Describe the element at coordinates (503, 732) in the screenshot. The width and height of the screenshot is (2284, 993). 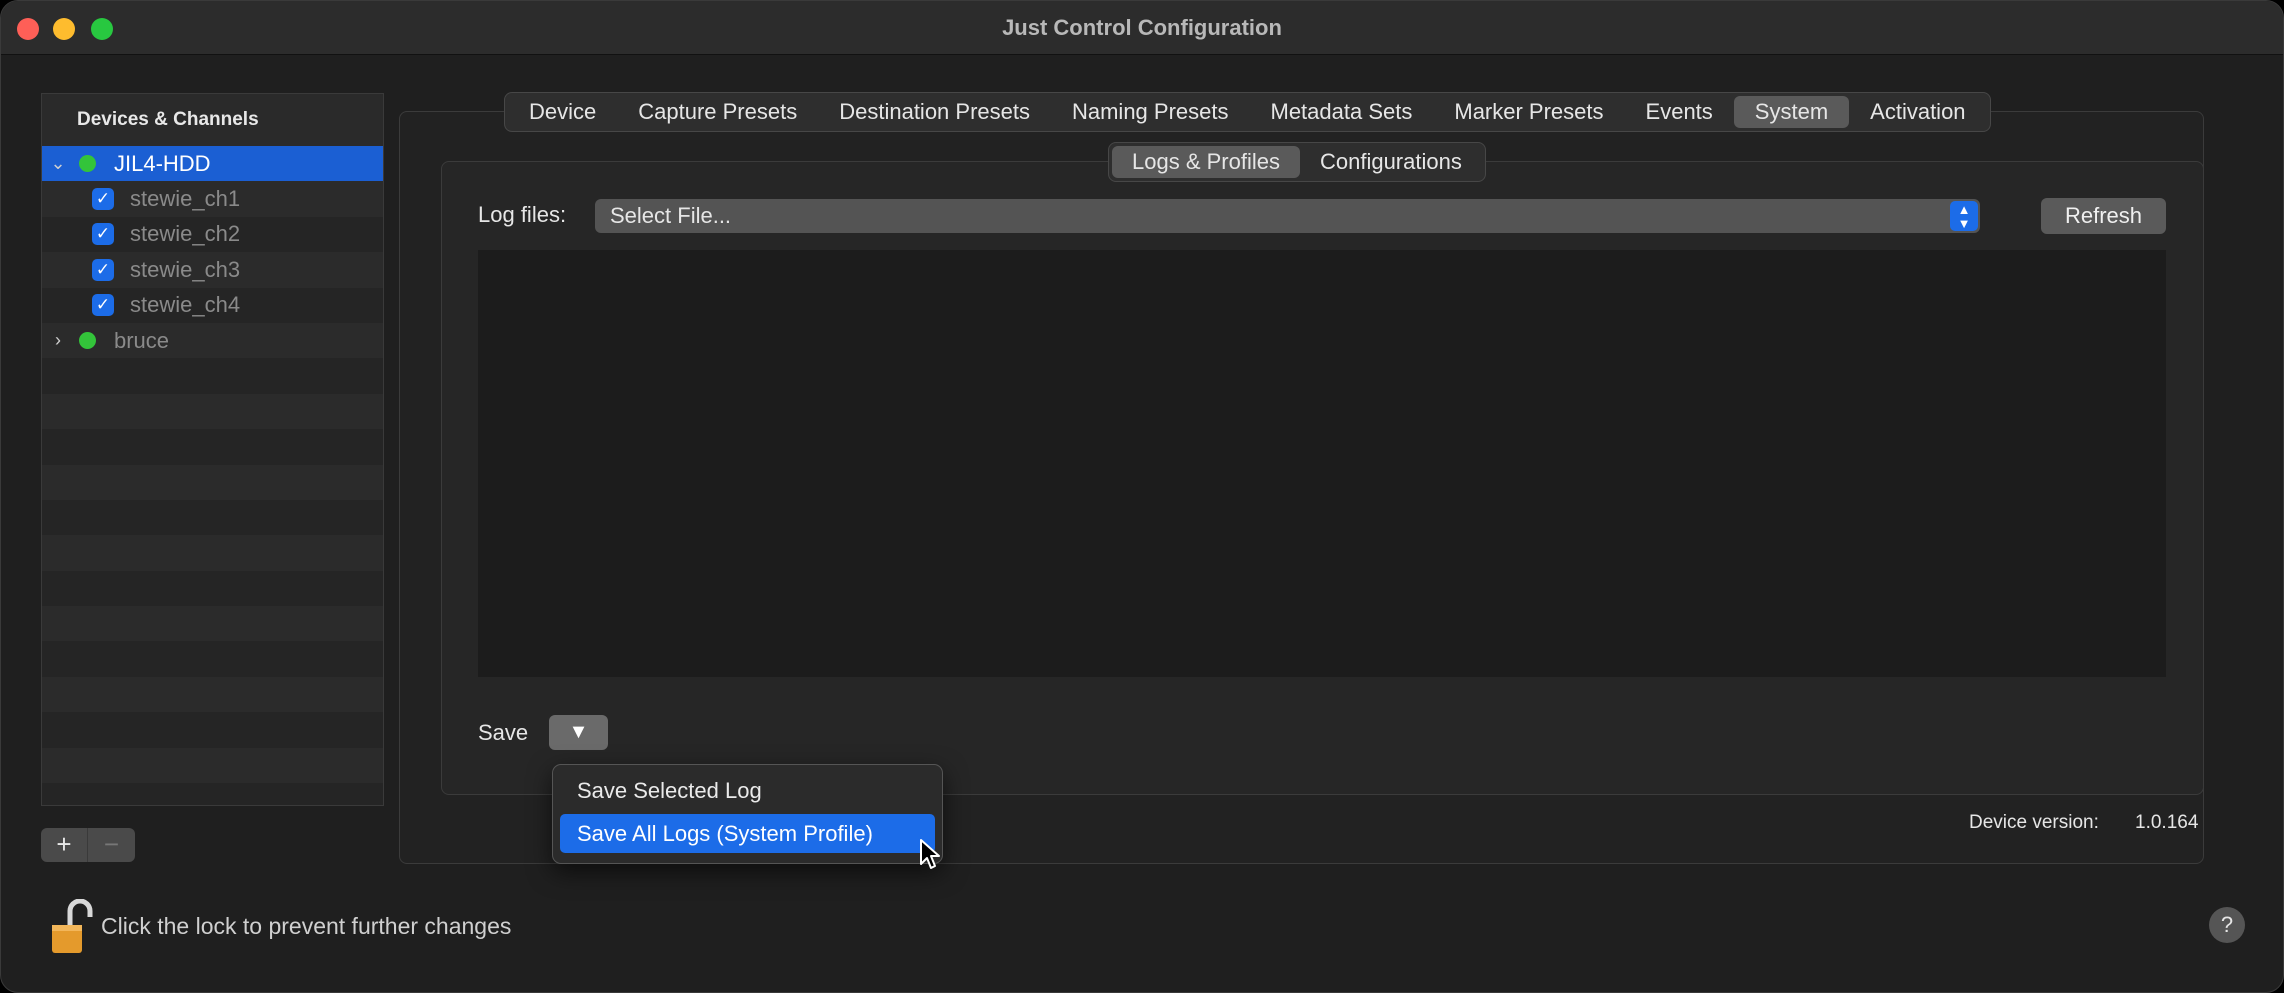
I see `save-label: Save` at that location.